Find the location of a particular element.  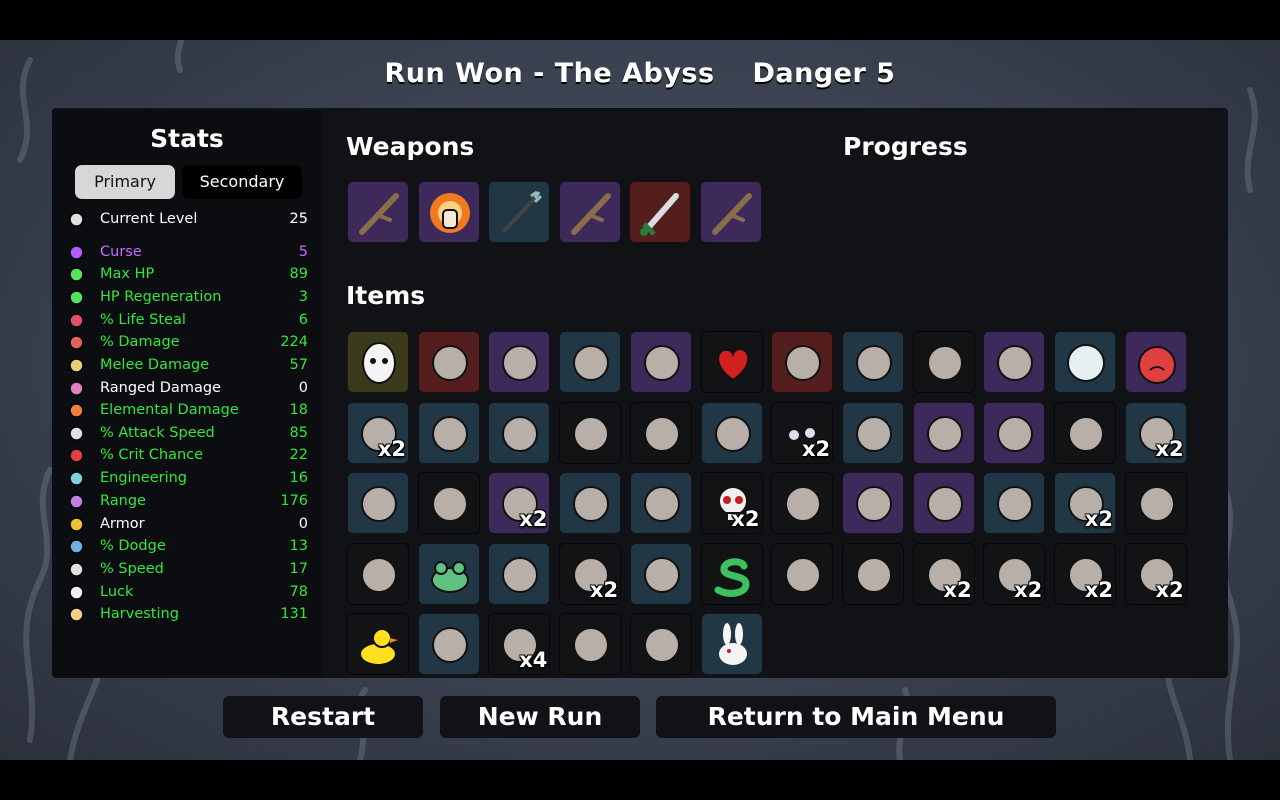

stat-value: 78 is located at coordinates (298, 592).